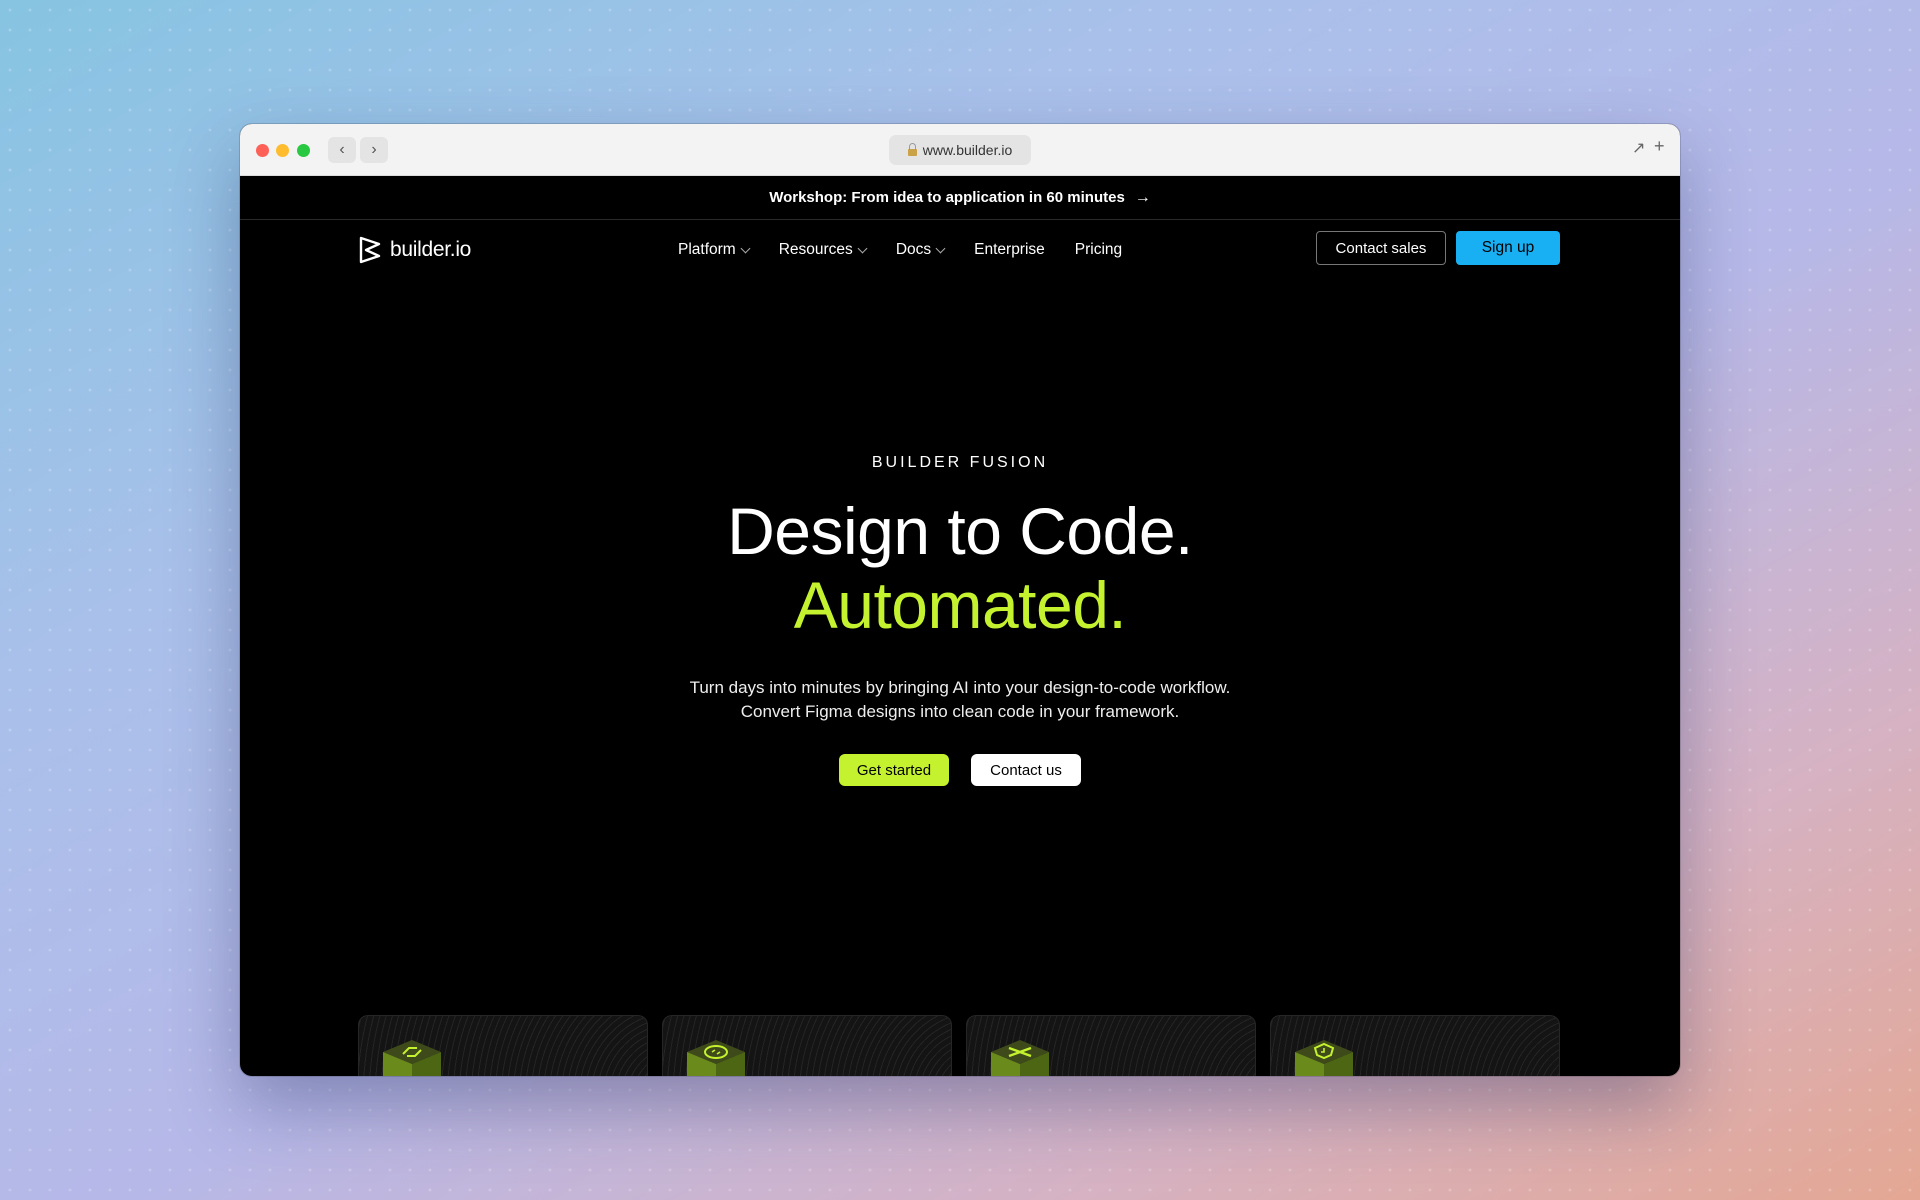 The height and width of the screenshot is (1200, 1920). What do you see at coordinates (960, 531) in the screenshot?
I see `headline-line-1: Design to Code.` at bounding box center [960, 531].